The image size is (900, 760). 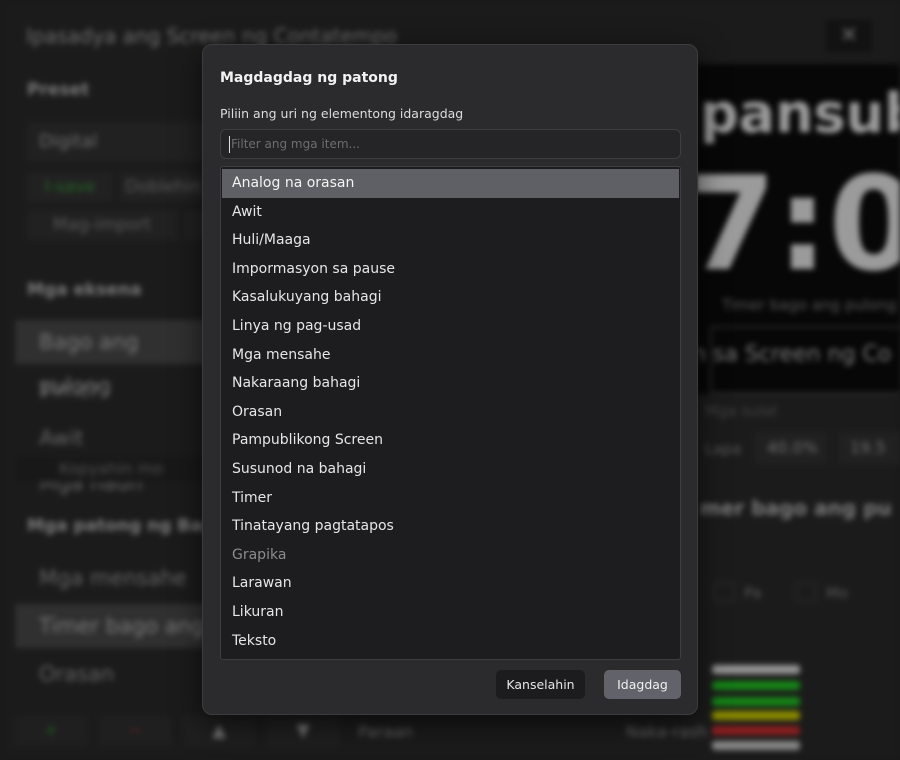 I want to click on list-item: Orasan, so click(x=450, y=412).